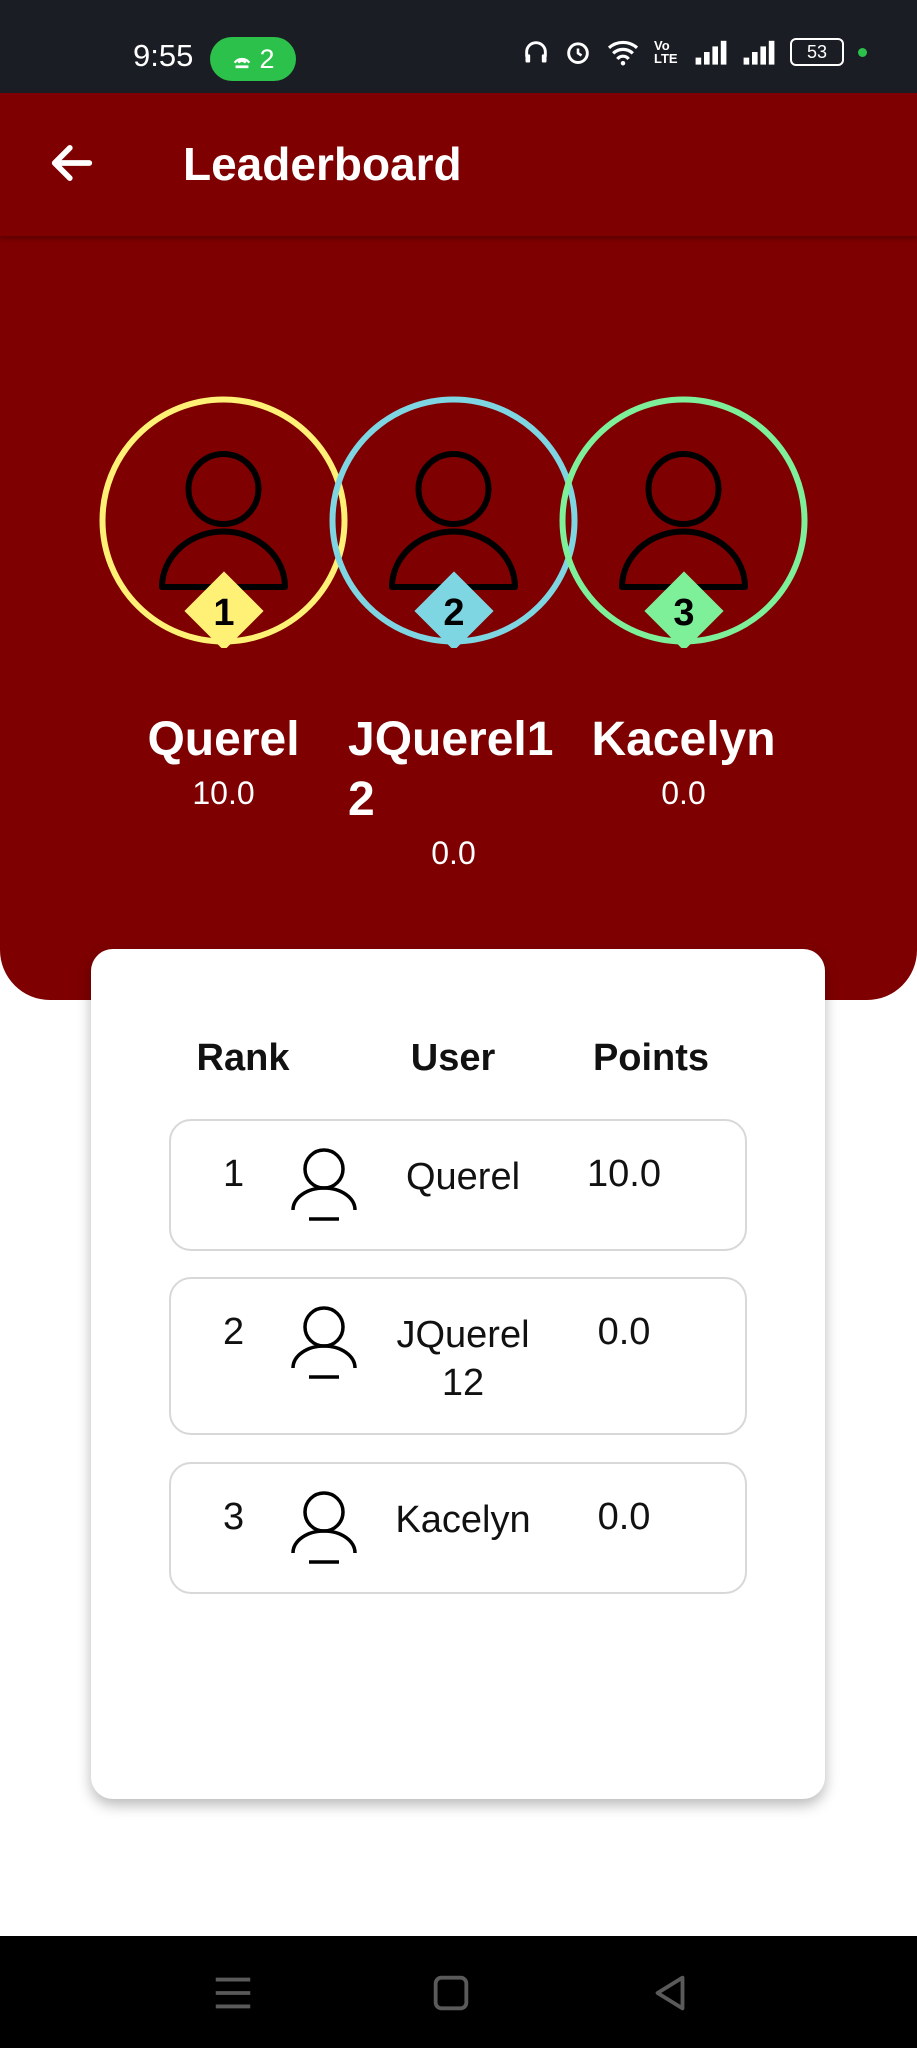 The image size is (917, 2048). I want to click on back-arrow-icon, so click(72, 163).